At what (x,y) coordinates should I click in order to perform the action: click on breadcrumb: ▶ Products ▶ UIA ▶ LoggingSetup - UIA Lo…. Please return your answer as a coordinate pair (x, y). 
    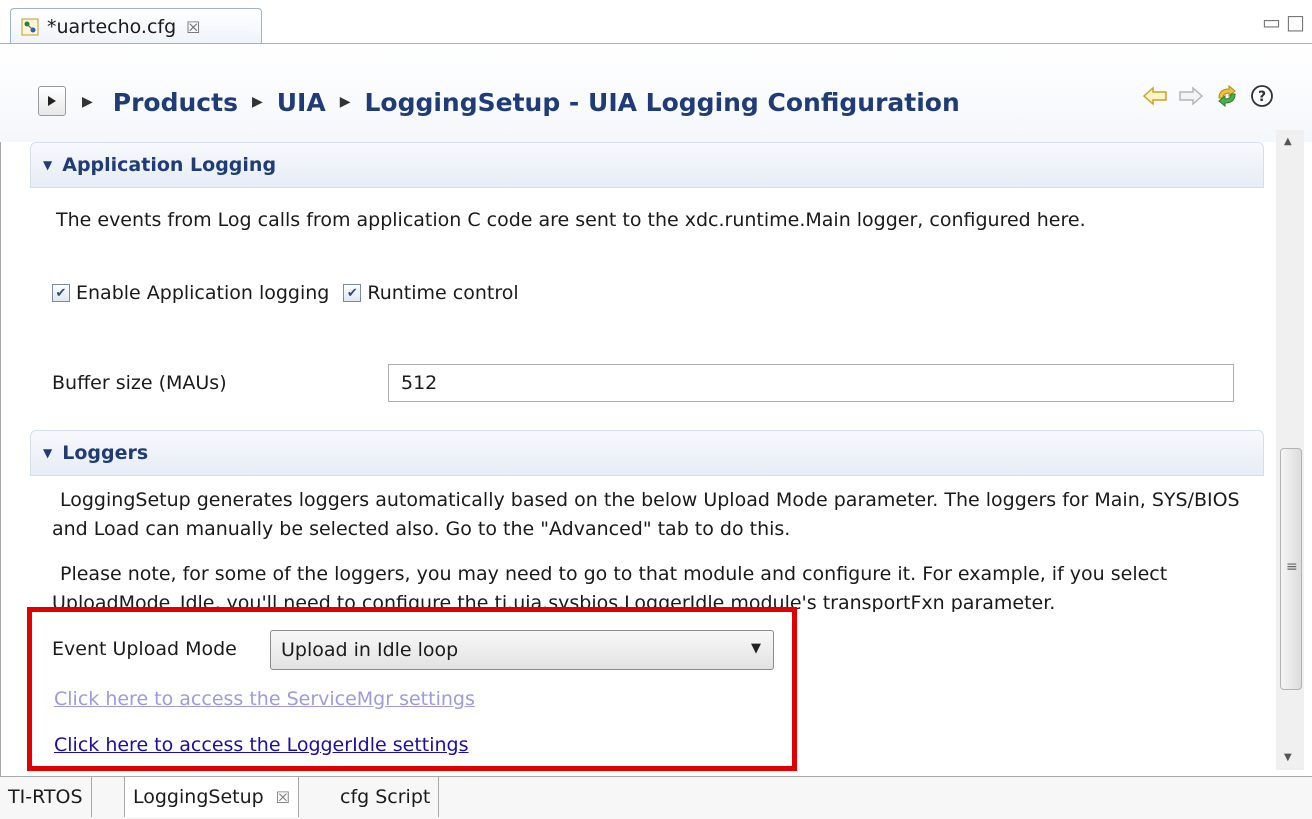
    Looking at the image, I should click on (521, 102).